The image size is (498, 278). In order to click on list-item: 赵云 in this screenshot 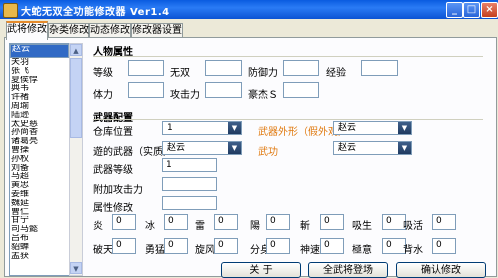, I will do `click(39, 51)`.